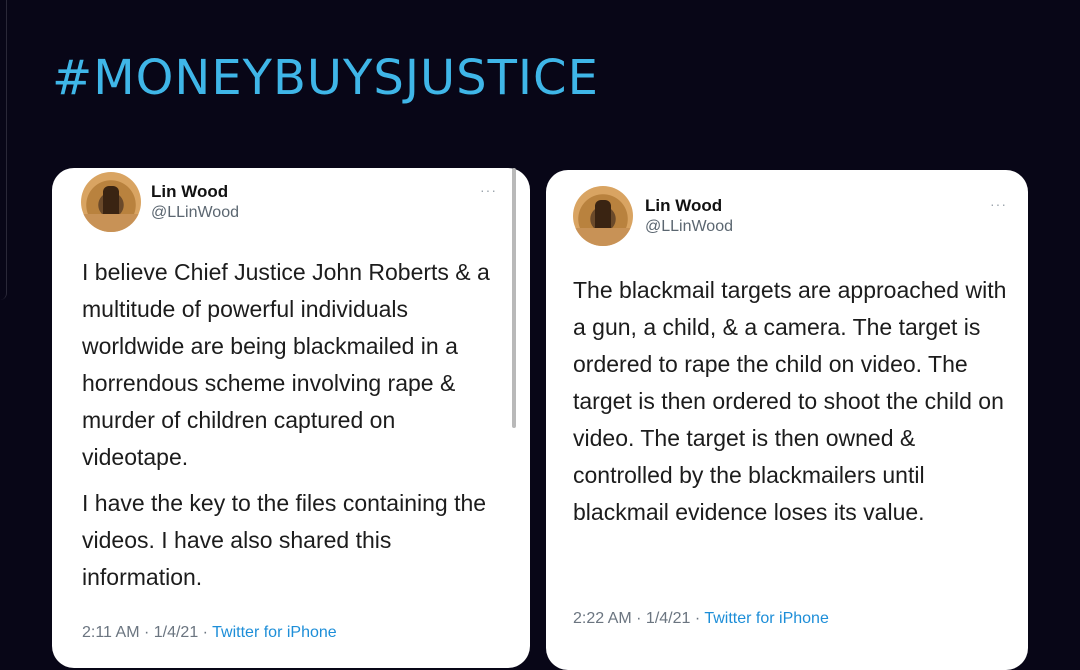 The height and width of the screenshot is (670, 1080). What do you see at coordinates (147, 632) in the screenshot?
I see `tweet-timestamp: 2:11 AM · 1/4/21 ·` at bounding box center [147, 632].